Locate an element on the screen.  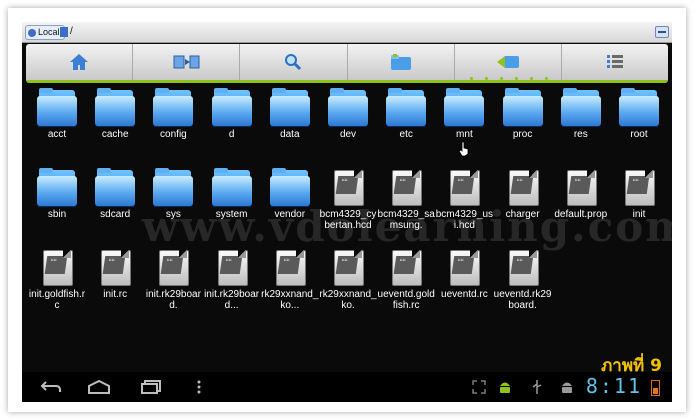
file-item: charger is located at coordinates (523, 194).